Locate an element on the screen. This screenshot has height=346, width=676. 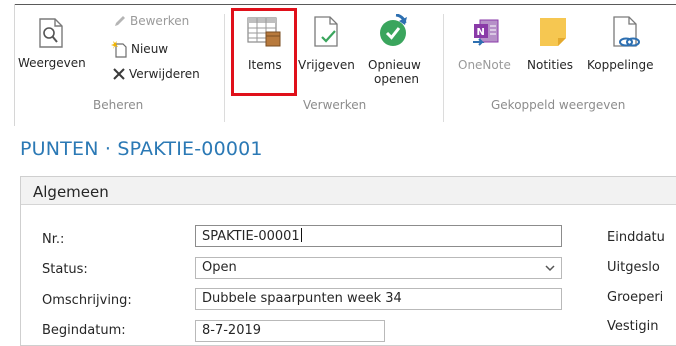
omschrijving-field: Dubbele spaarpunten week 34 is located at coordinates (378, 299).